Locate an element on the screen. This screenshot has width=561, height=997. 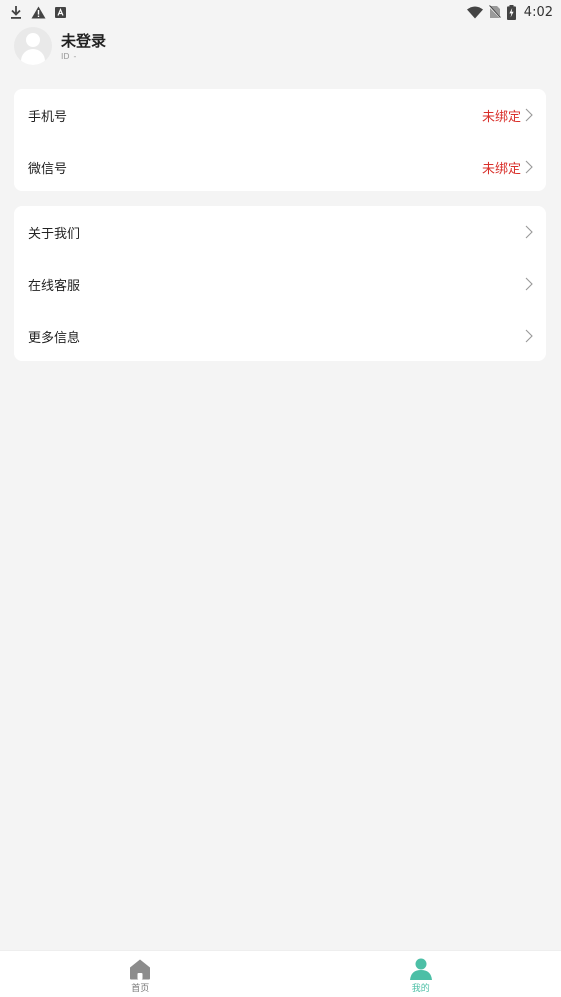
profile-id: ID - is located at coordinates (83, 57).